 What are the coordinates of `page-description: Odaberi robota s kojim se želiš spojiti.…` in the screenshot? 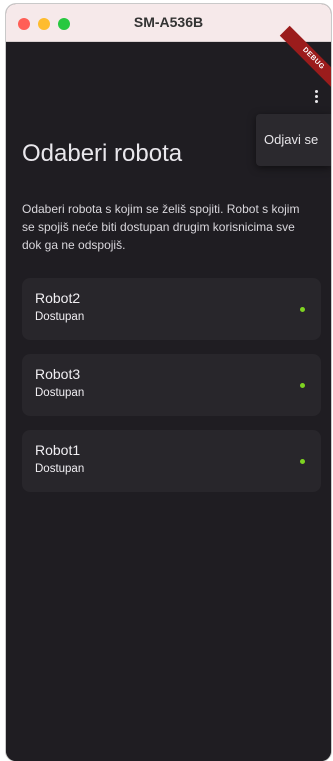 It's located at (161, 227).